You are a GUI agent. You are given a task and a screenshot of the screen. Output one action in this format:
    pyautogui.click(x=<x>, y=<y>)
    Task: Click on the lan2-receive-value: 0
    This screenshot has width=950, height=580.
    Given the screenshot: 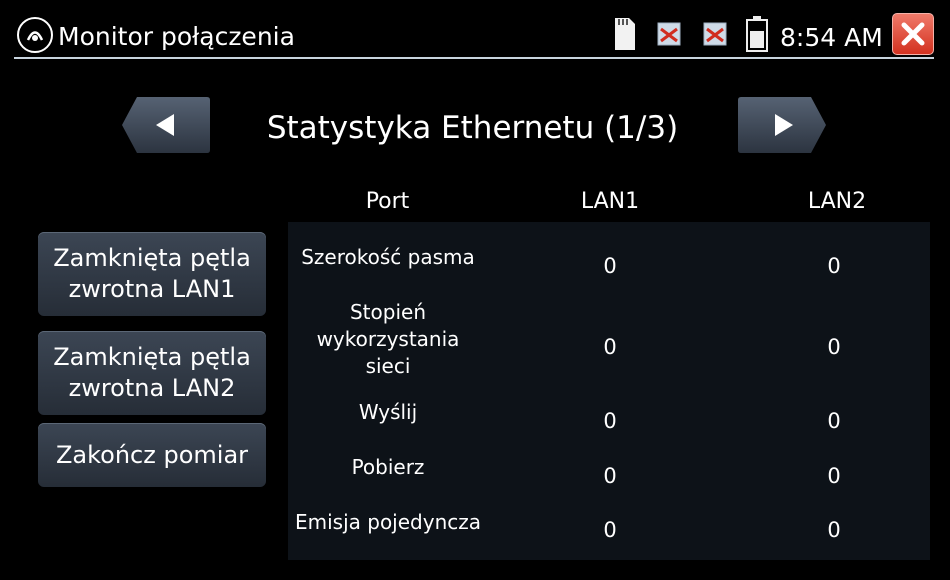 What is the action you would take?
    pyautogui.click(x=834, y=476)
    